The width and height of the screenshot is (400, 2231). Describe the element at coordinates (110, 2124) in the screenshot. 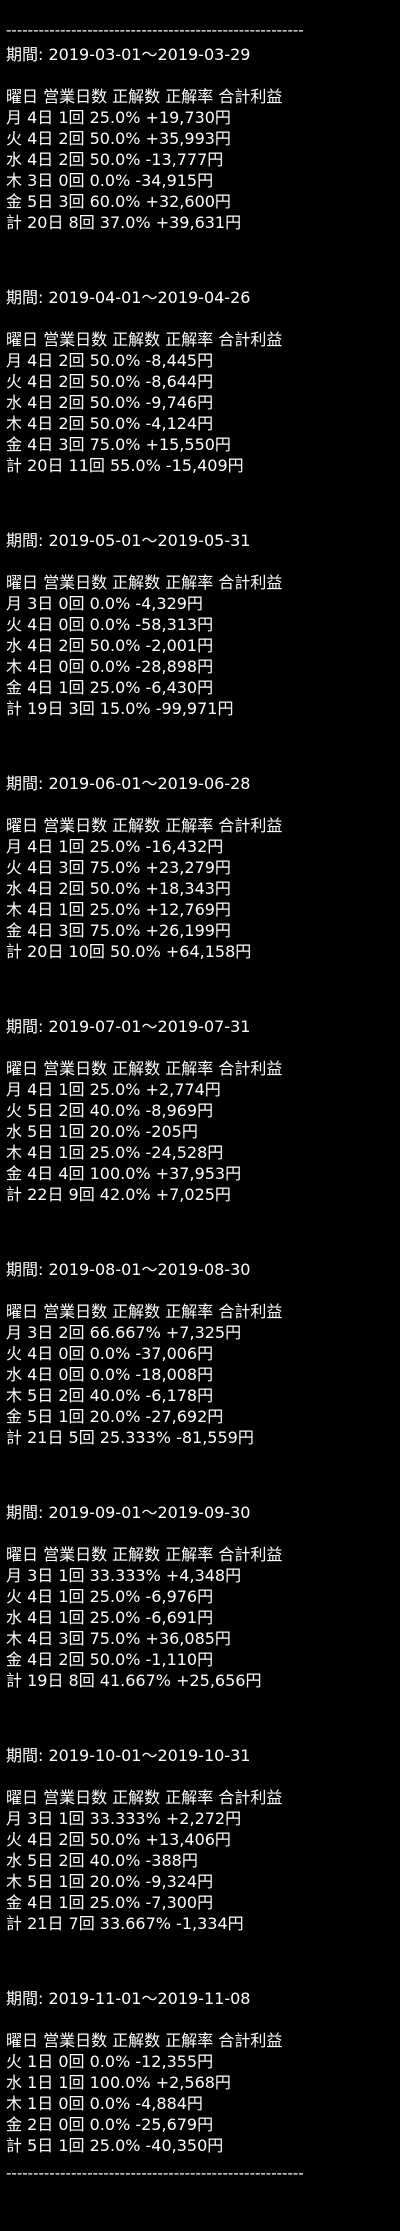

I see `weekday-row: 金 2日 0回 0.0% -25,679円` at that location.